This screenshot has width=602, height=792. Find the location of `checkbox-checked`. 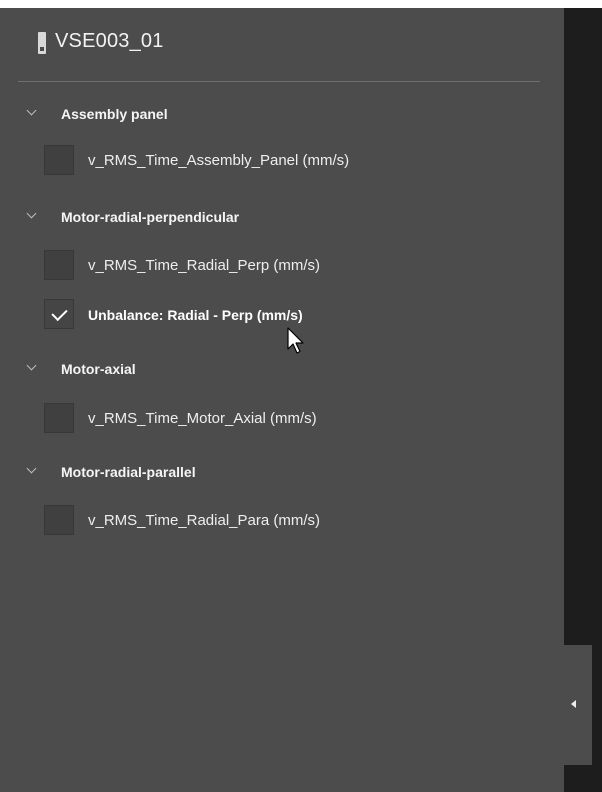

checkbox-checked is located at coordinates (59, 314).